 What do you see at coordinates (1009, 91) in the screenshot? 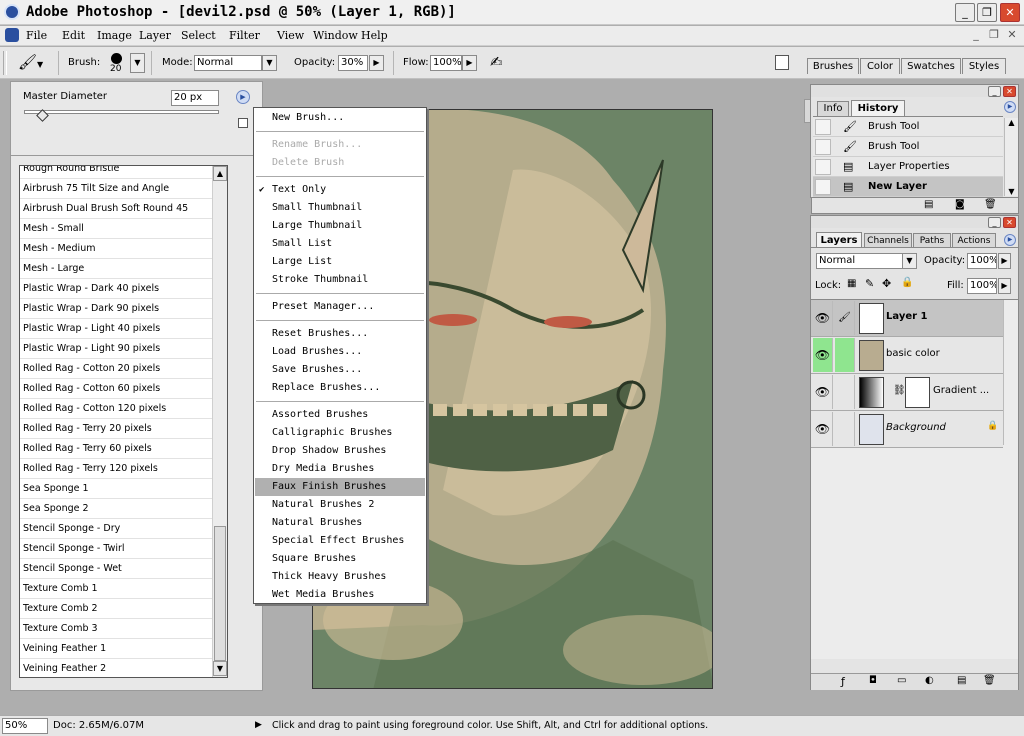
I see `history-close-button: ✕` at bounding box center [1009, 91].